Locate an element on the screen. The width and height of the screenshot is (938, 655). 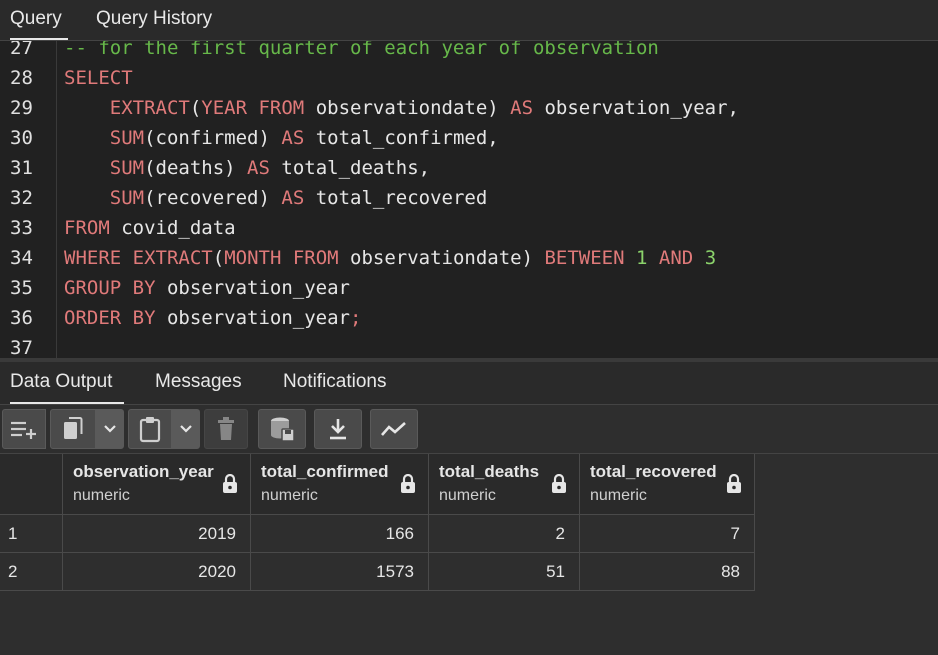
sql-keyword: ORDER BY is located at coordinates (110, 318).